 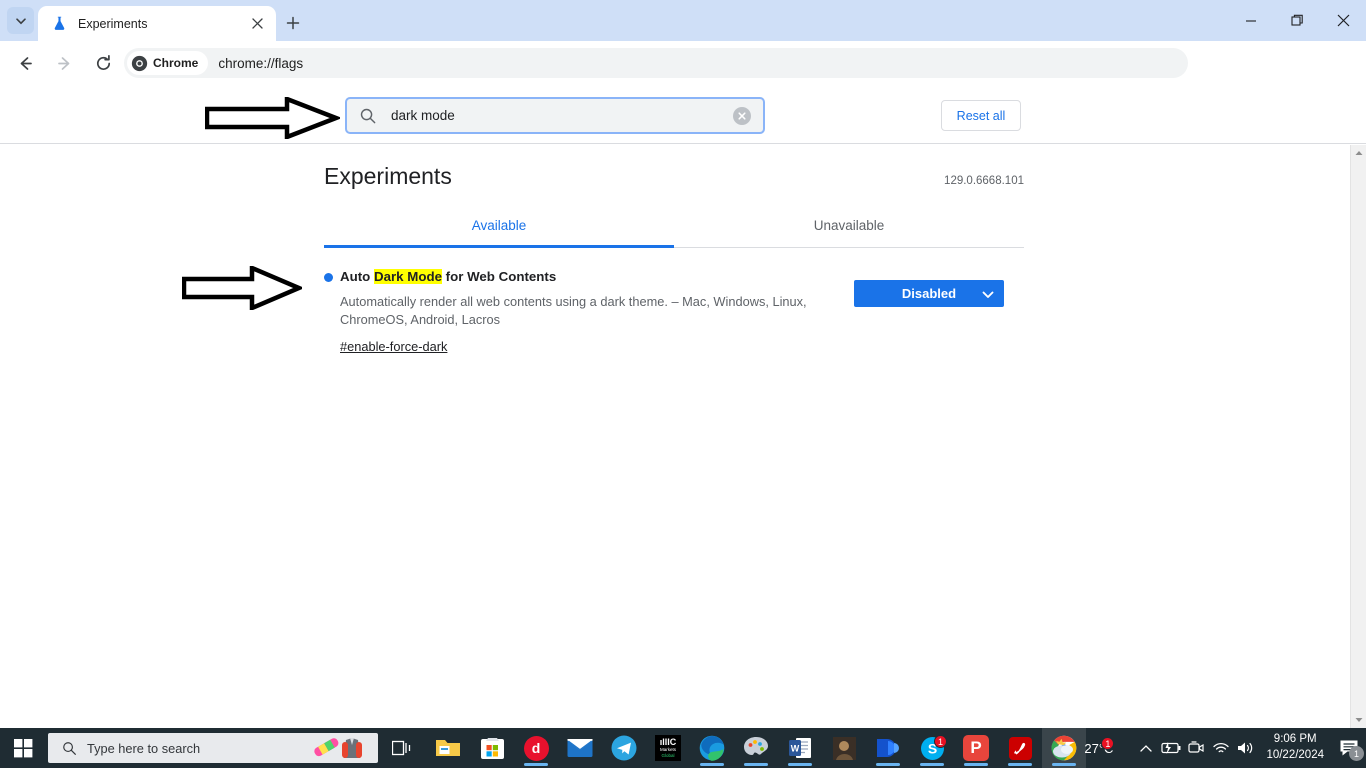 I want to click on flags-search-box: dark mode, so click(x=555, y=115).